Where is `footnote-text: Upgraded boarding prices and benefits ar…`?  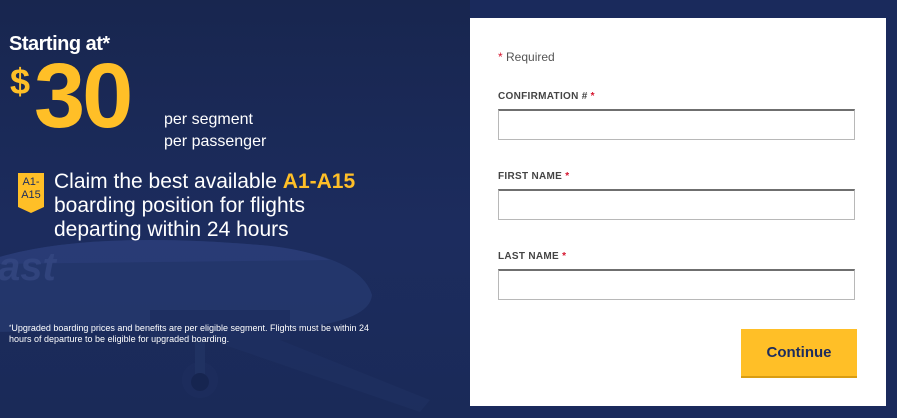 footnote-text: Upgraded boarding prices and benefits ar… is located at coordinates (189, 333).